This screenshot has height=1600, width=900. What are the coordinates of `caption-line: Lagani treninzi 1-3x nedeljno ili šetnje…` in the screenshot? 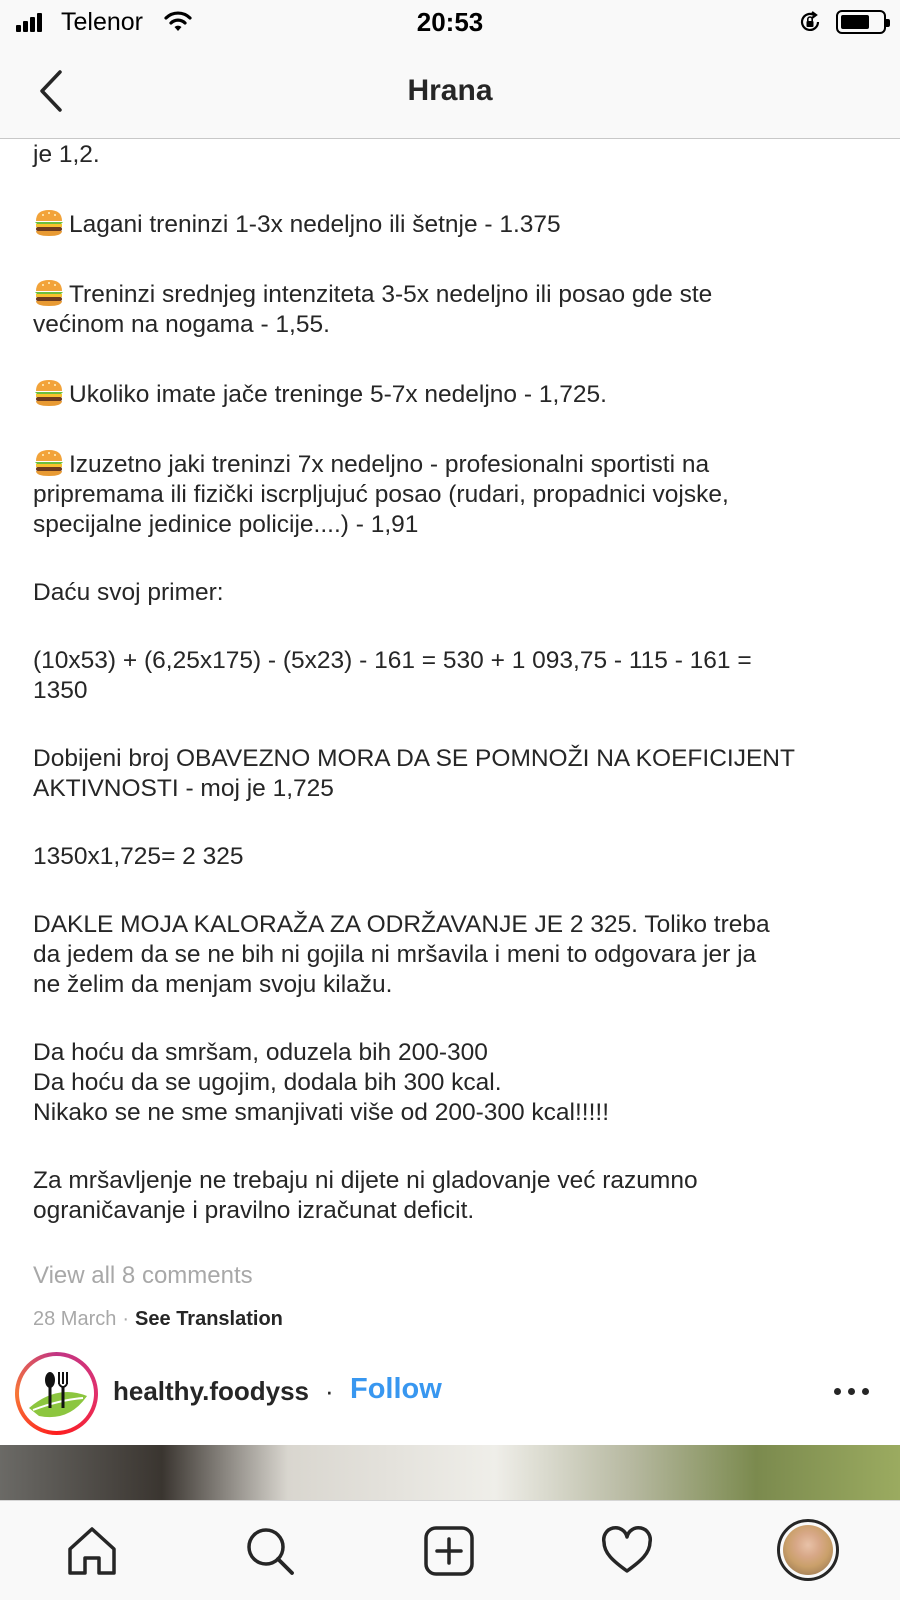 It's located at (453, 224).